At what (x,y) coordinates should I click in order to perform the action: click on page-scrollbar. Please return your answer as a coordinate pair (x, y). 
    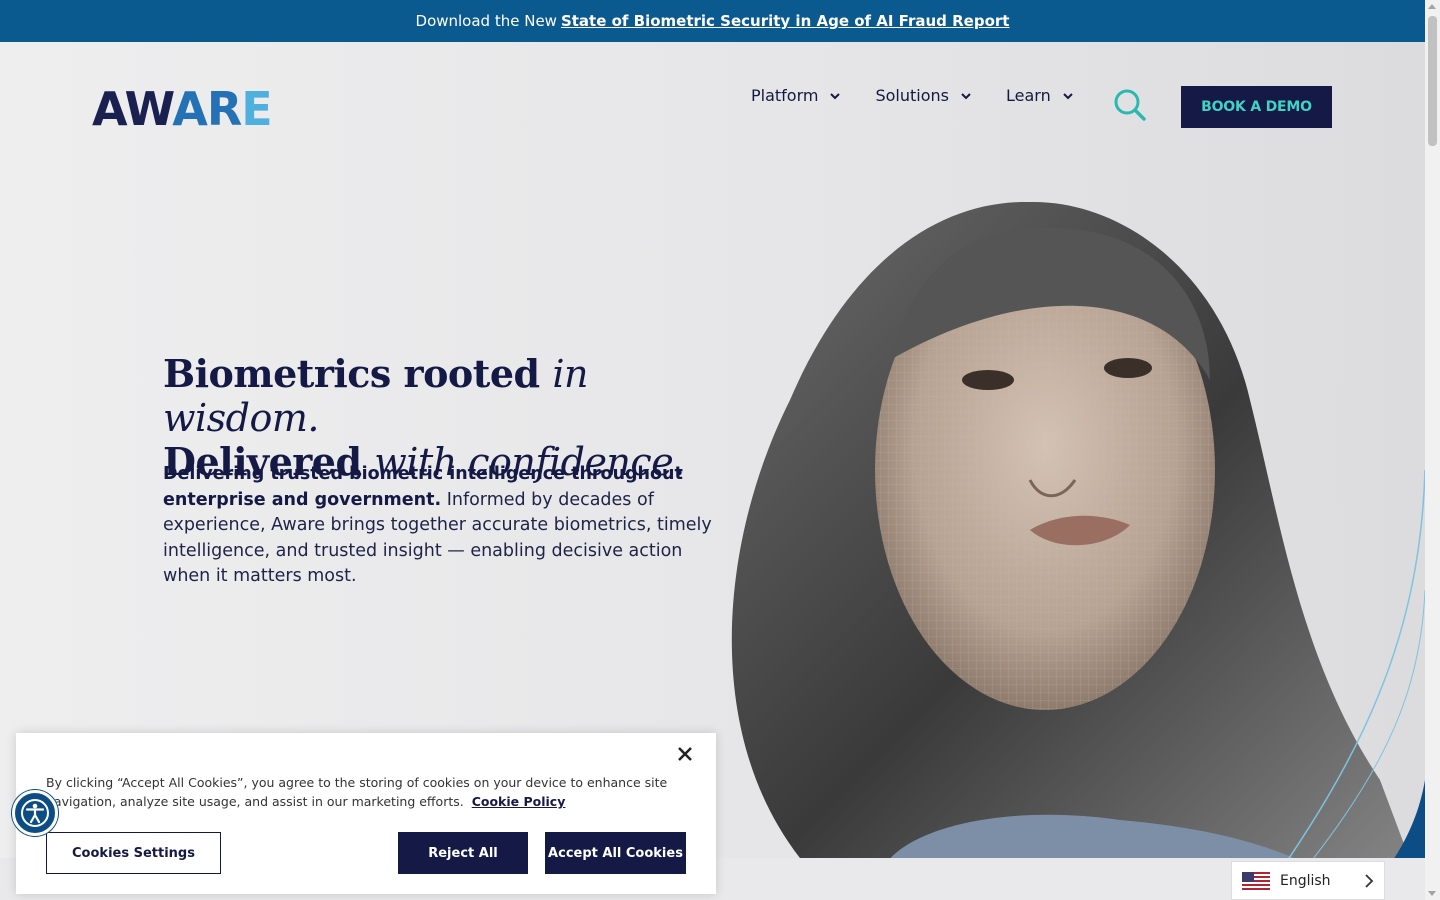
    Looking at the image, I should click on (1432, 450).